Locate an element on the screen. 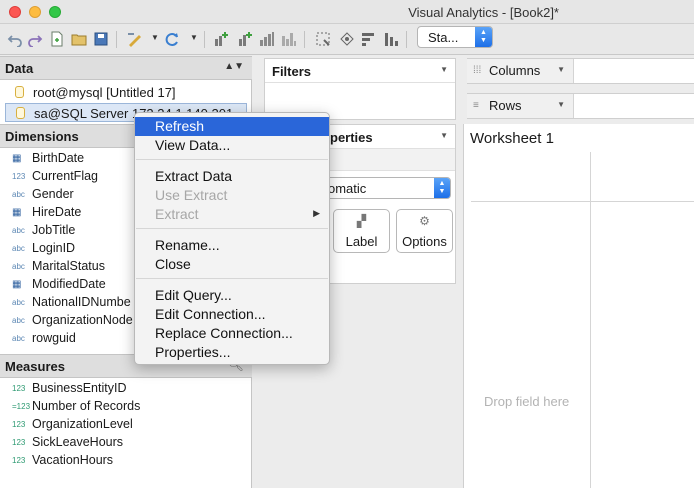 This screenshot has height=488, width=694. dimension-field-label: Gender is located at coordinates (53, 194).